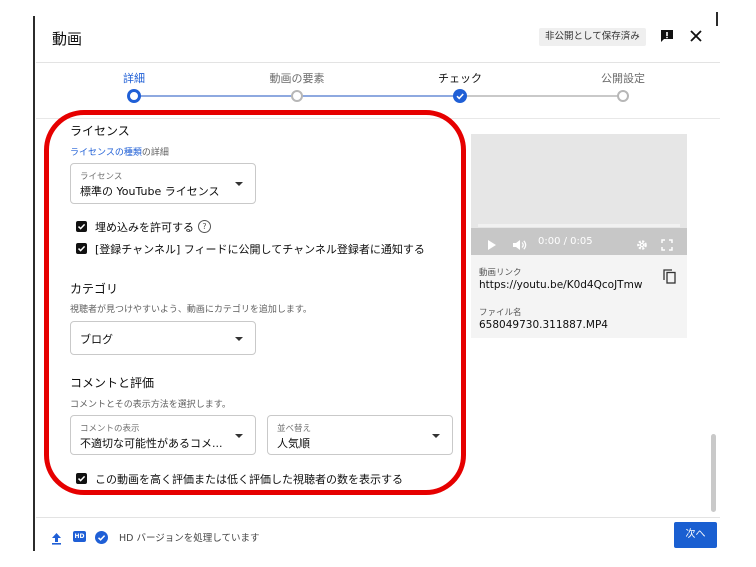 This screenshot has width=756, height=567. Describe the element at coordinates (500, 273) in the screenshot. I see `video-link-label: 動画リンク` at that location.